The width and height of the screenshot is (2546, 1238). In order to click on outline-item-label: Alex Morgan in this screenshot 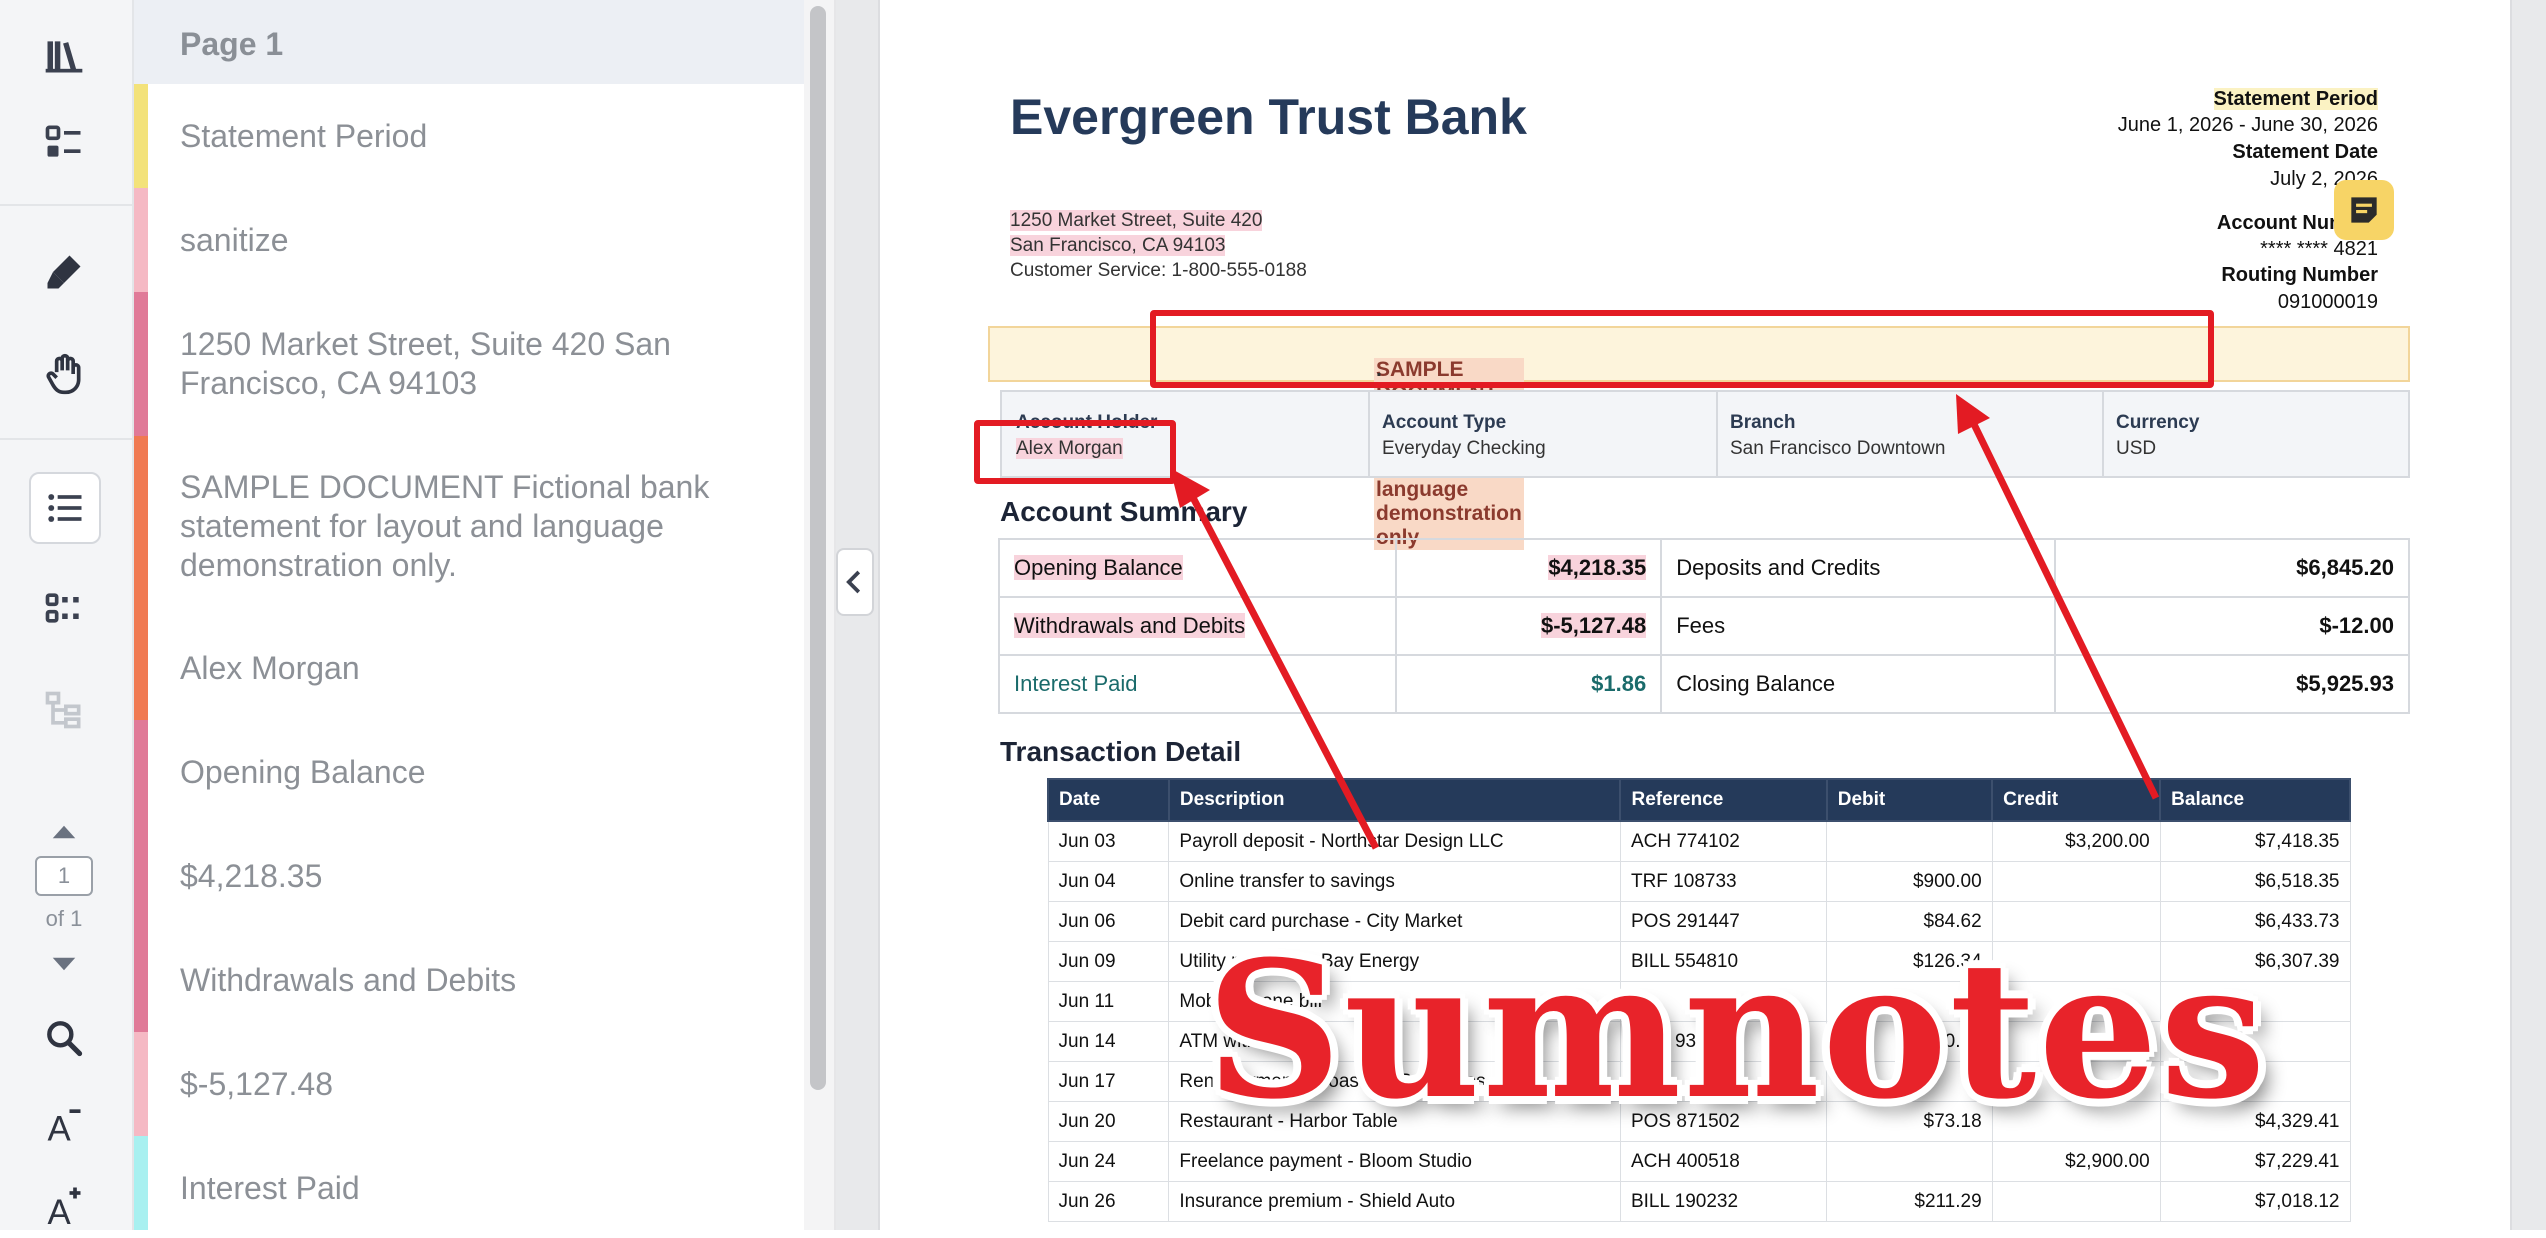, I will do `click(270, 667)`.